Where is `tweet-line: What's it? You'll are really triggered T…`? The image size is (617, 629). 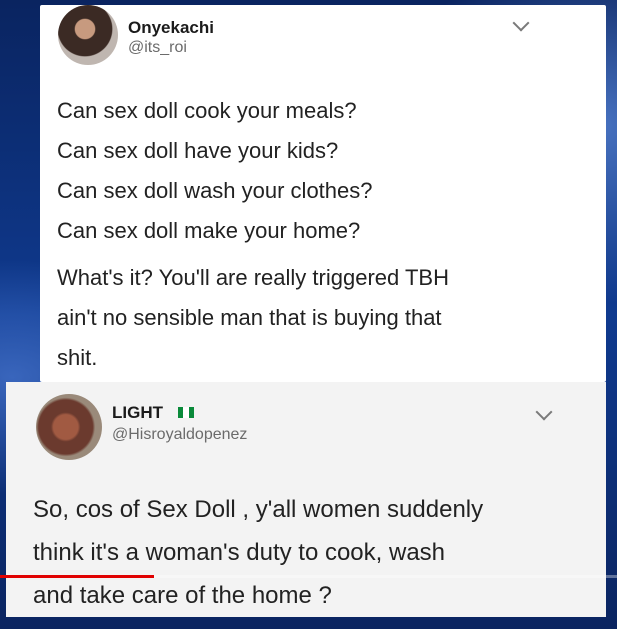
tweet-line: What's it? You'll are really triggered T… is located at coordinates (253, 277).